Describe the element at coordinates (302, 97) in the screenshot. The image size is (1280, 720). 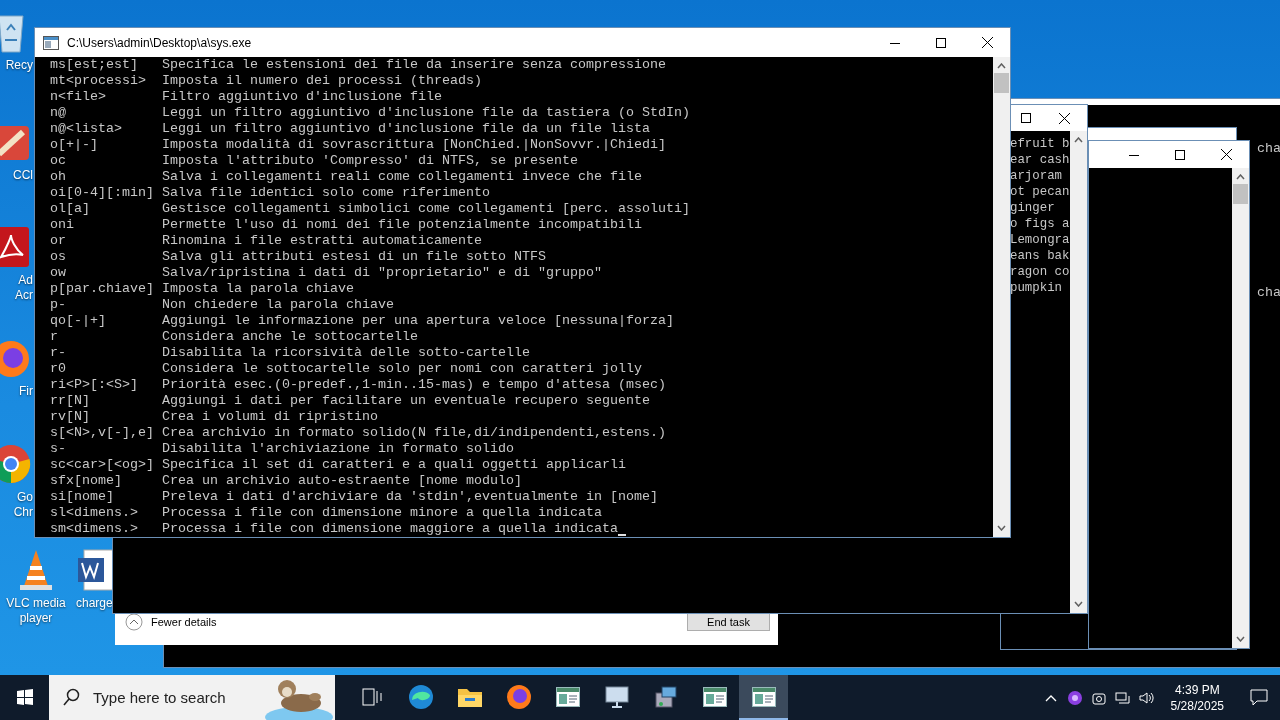
I see `description-text: Filtro aggiuntivo d'inclusione file` at that location.